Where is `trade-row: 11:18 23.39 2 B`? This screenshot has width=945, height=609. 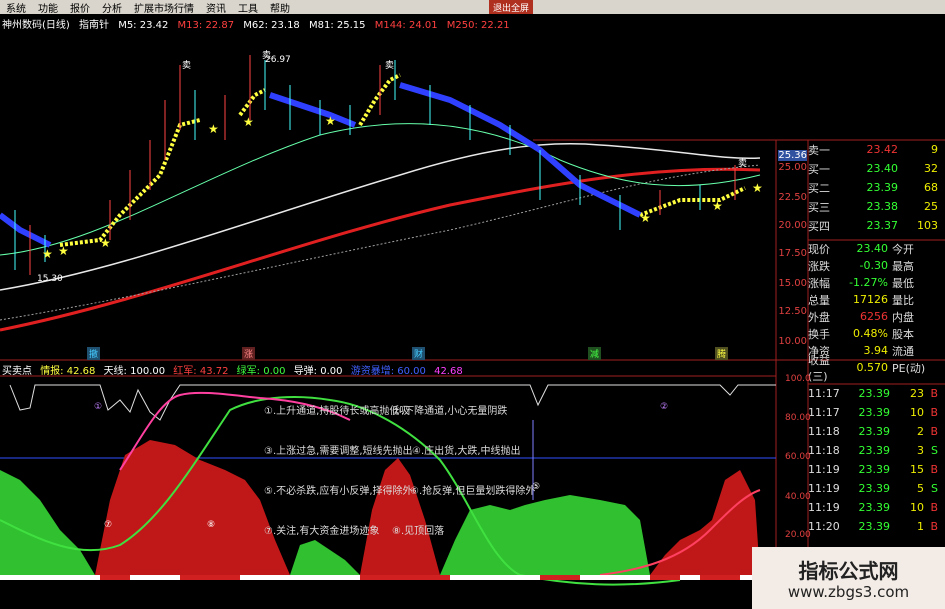
trade-row: 11:18 23.39 2 B is located at coordinates (876, 431).